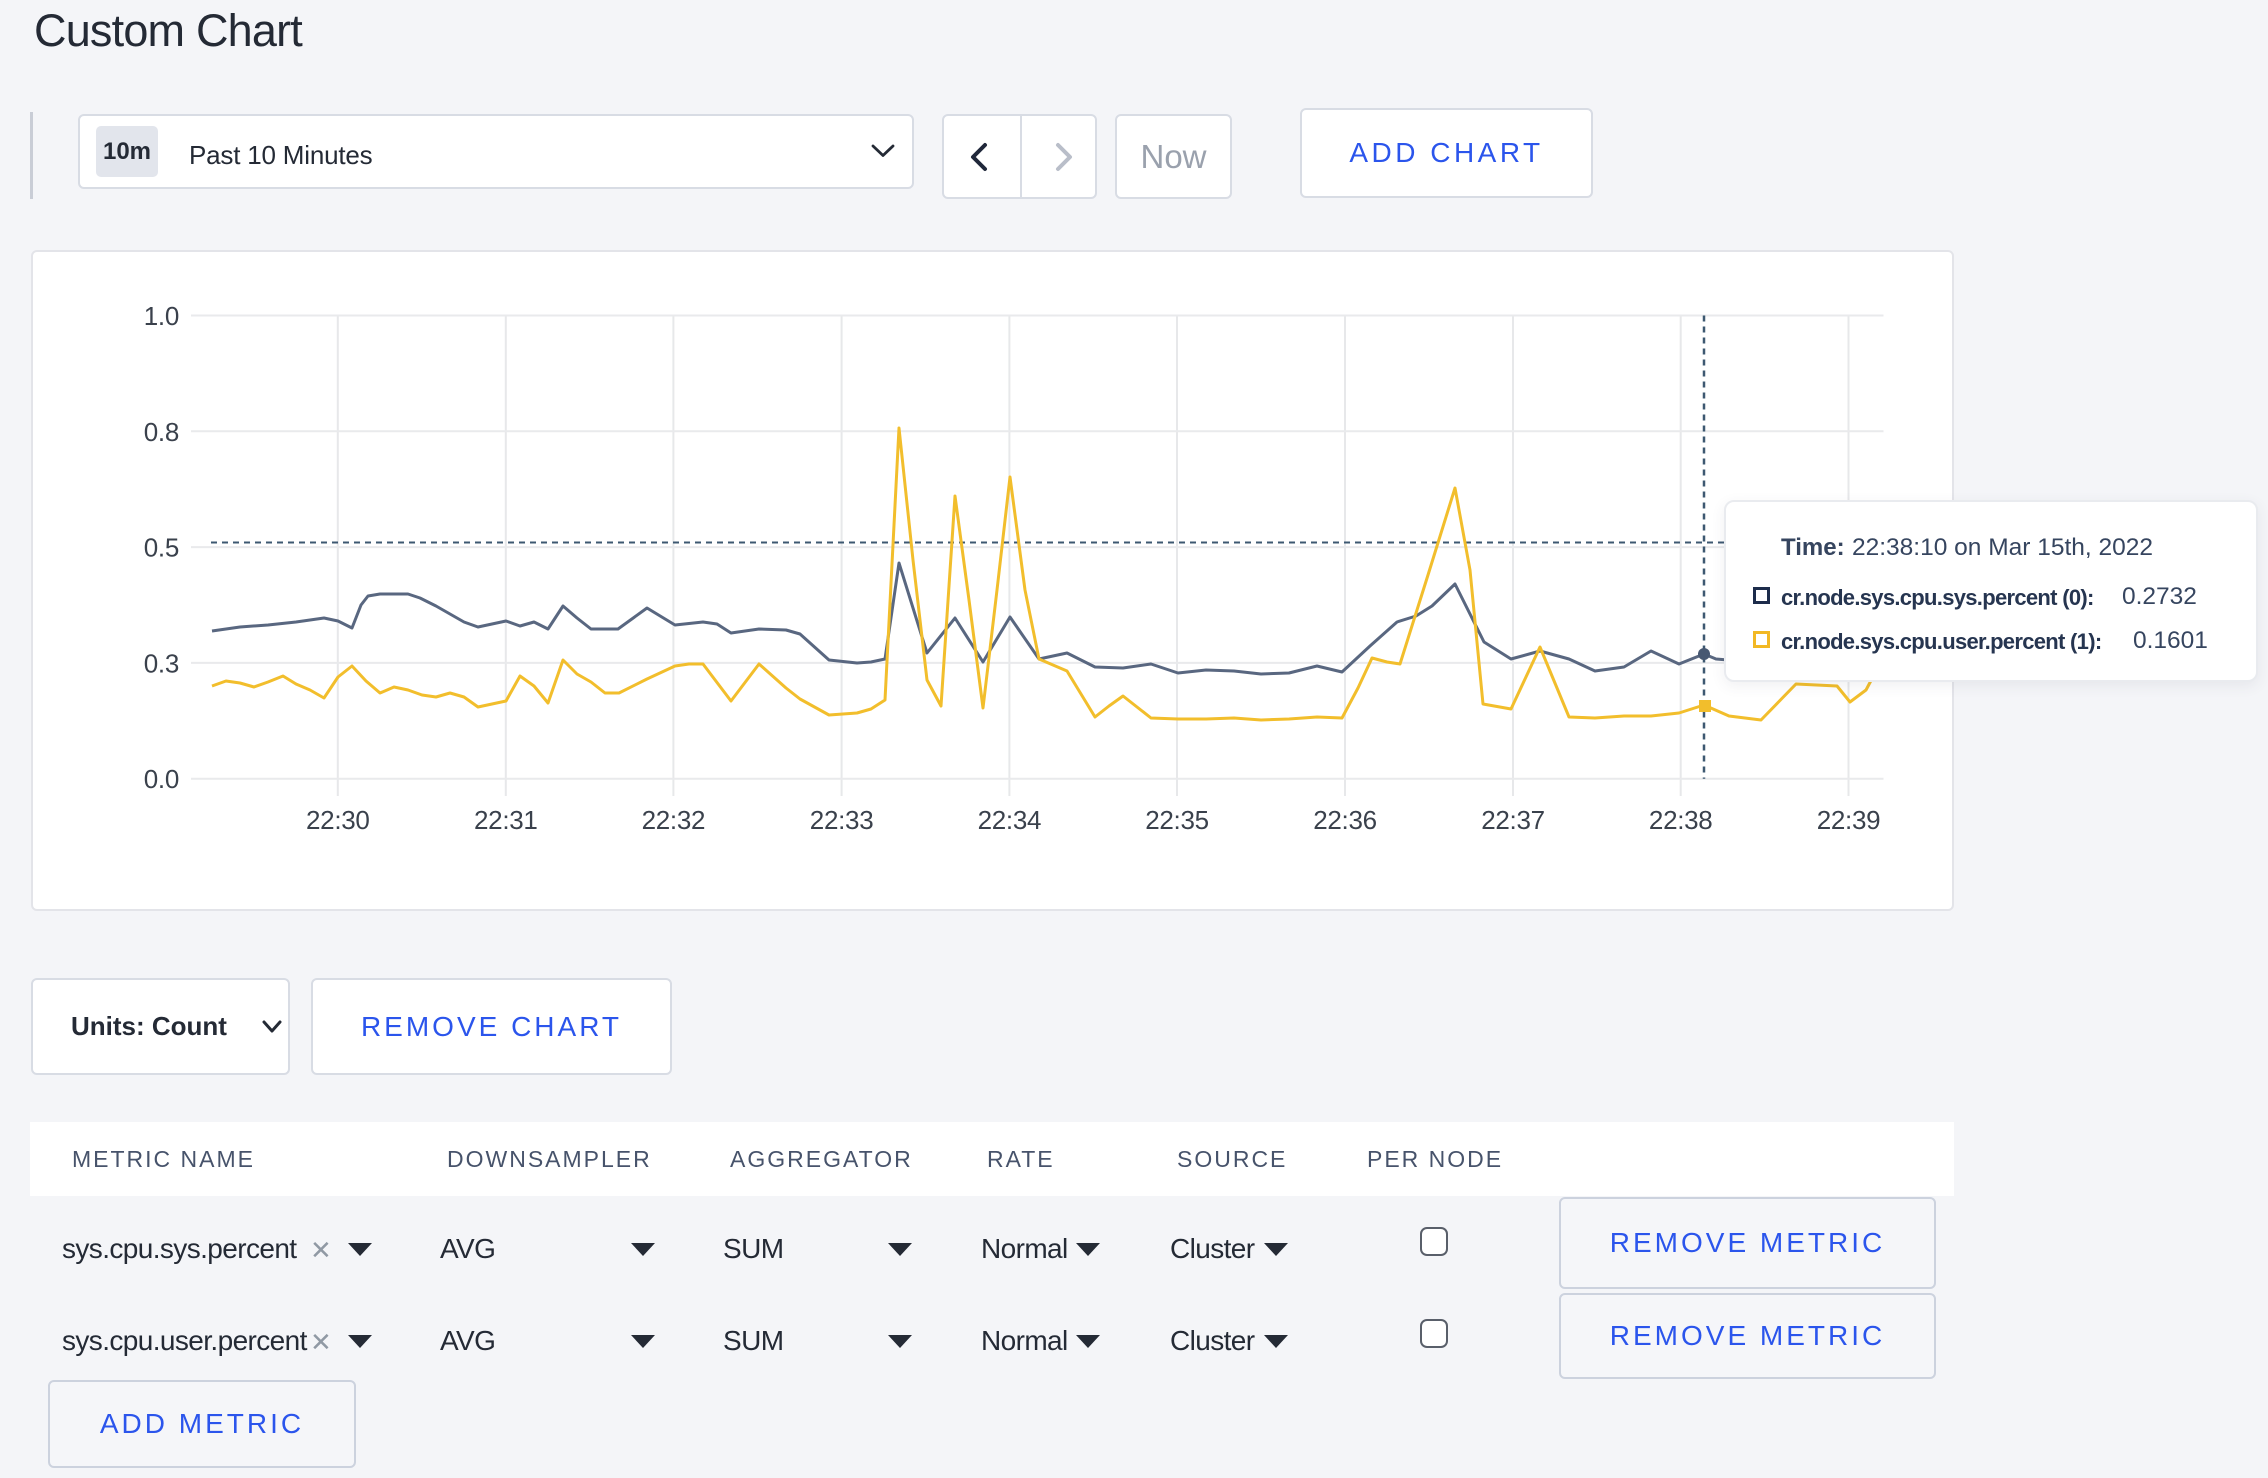 The image size is (2268, 1478). Describe the element at coordinates (674, 820) in the screenshot. I see `svg-text: 22:32` at that location.